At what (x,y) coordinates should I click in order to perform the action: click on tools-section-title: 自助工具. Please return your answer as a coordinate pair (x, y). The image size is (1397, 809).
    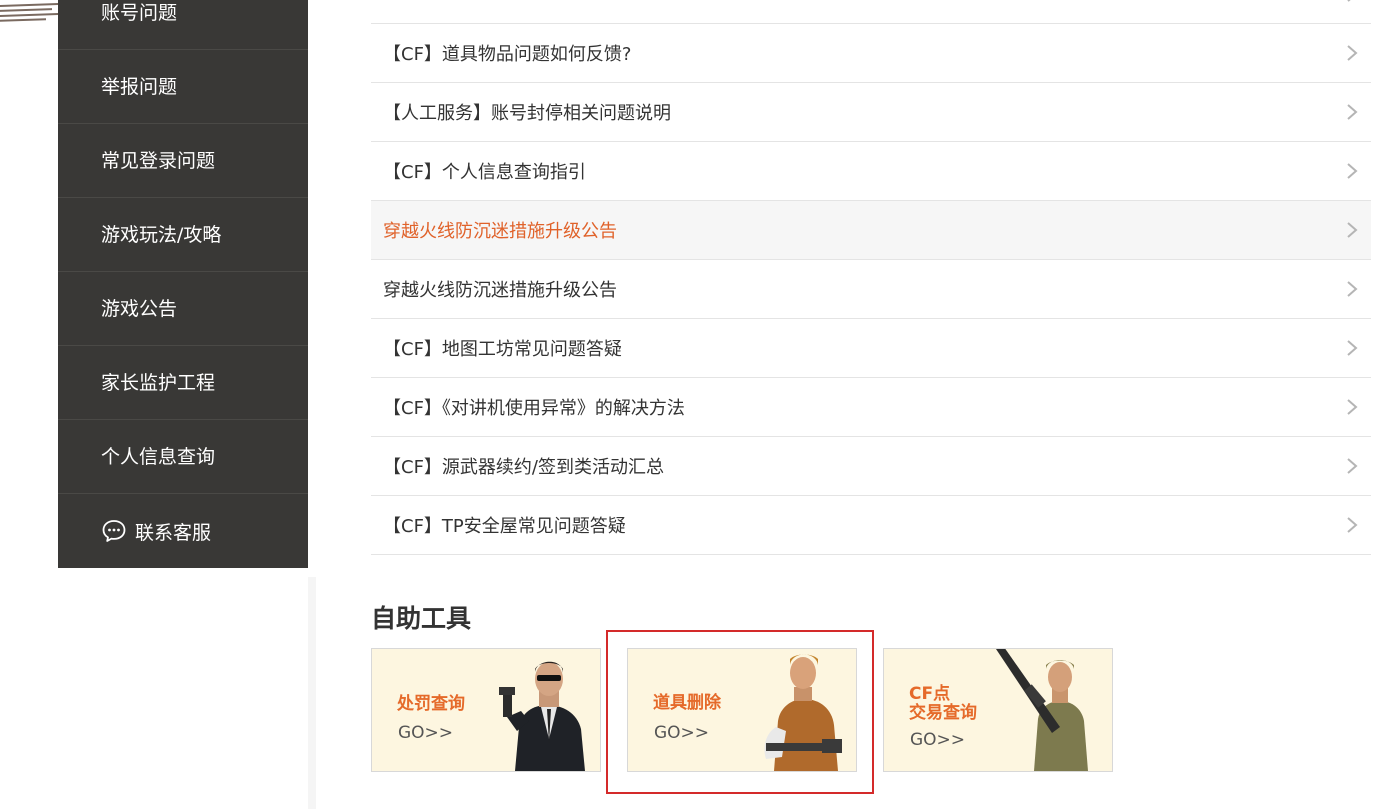
    Looking at the image, I should click on (421, 618).